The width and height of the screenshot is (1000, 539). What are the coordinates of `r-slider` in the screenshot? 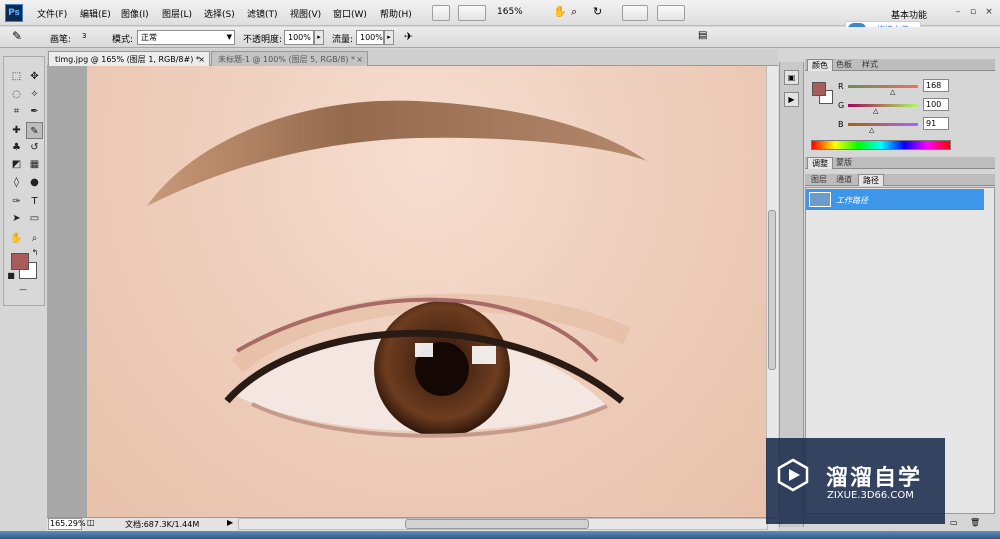 It's located at (883, 86).